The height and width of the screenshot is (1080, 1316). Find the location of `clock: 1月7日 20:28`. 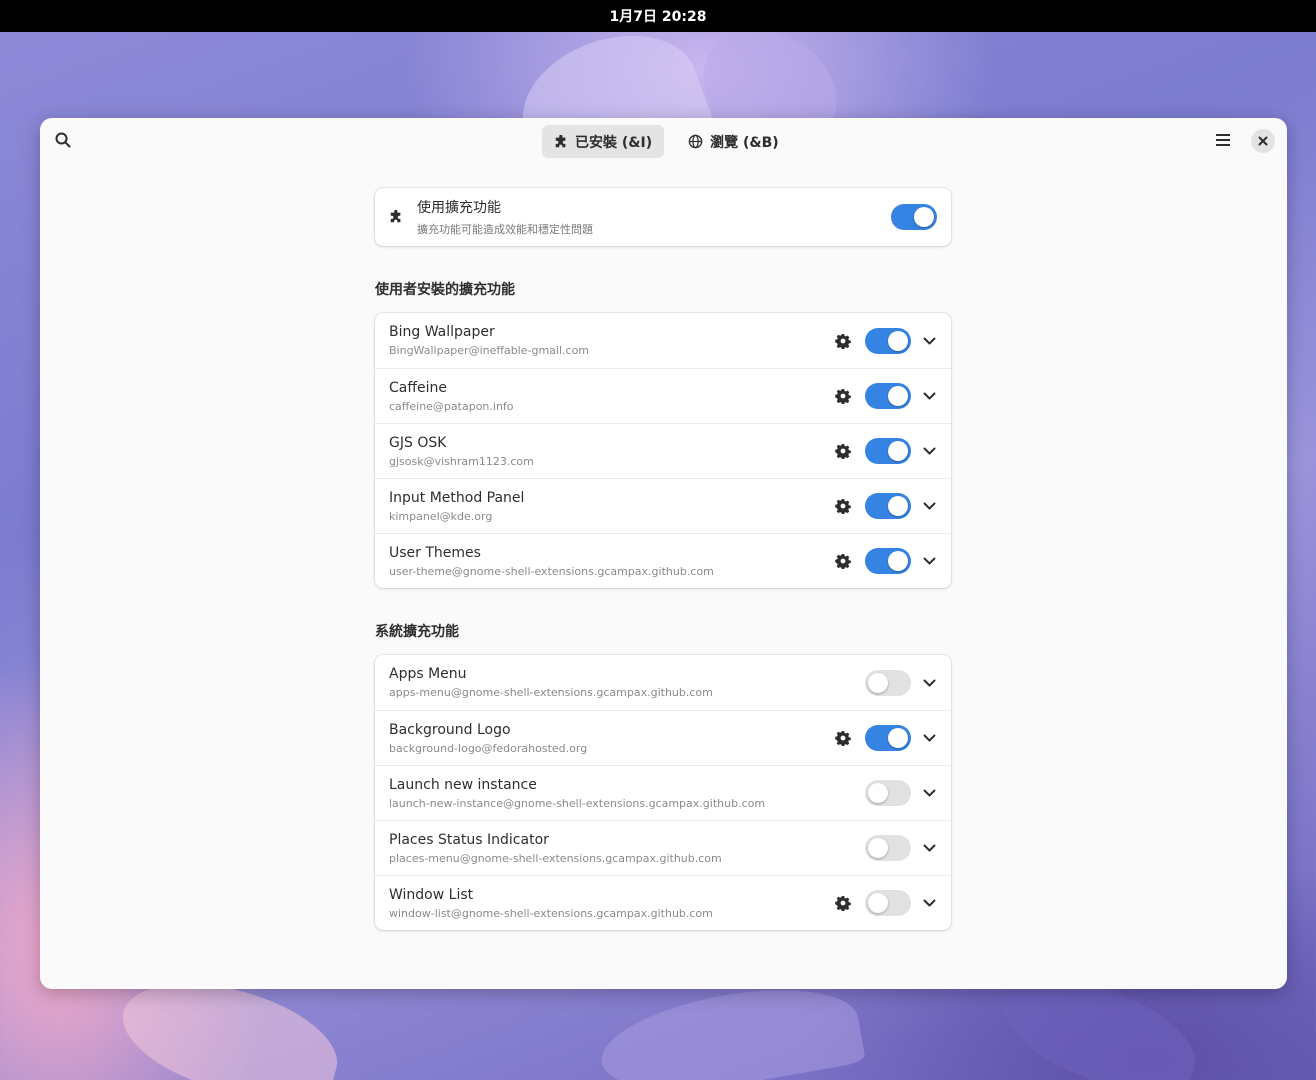

clock: 1月7日 20:28 is located at coordinates (658, 16).